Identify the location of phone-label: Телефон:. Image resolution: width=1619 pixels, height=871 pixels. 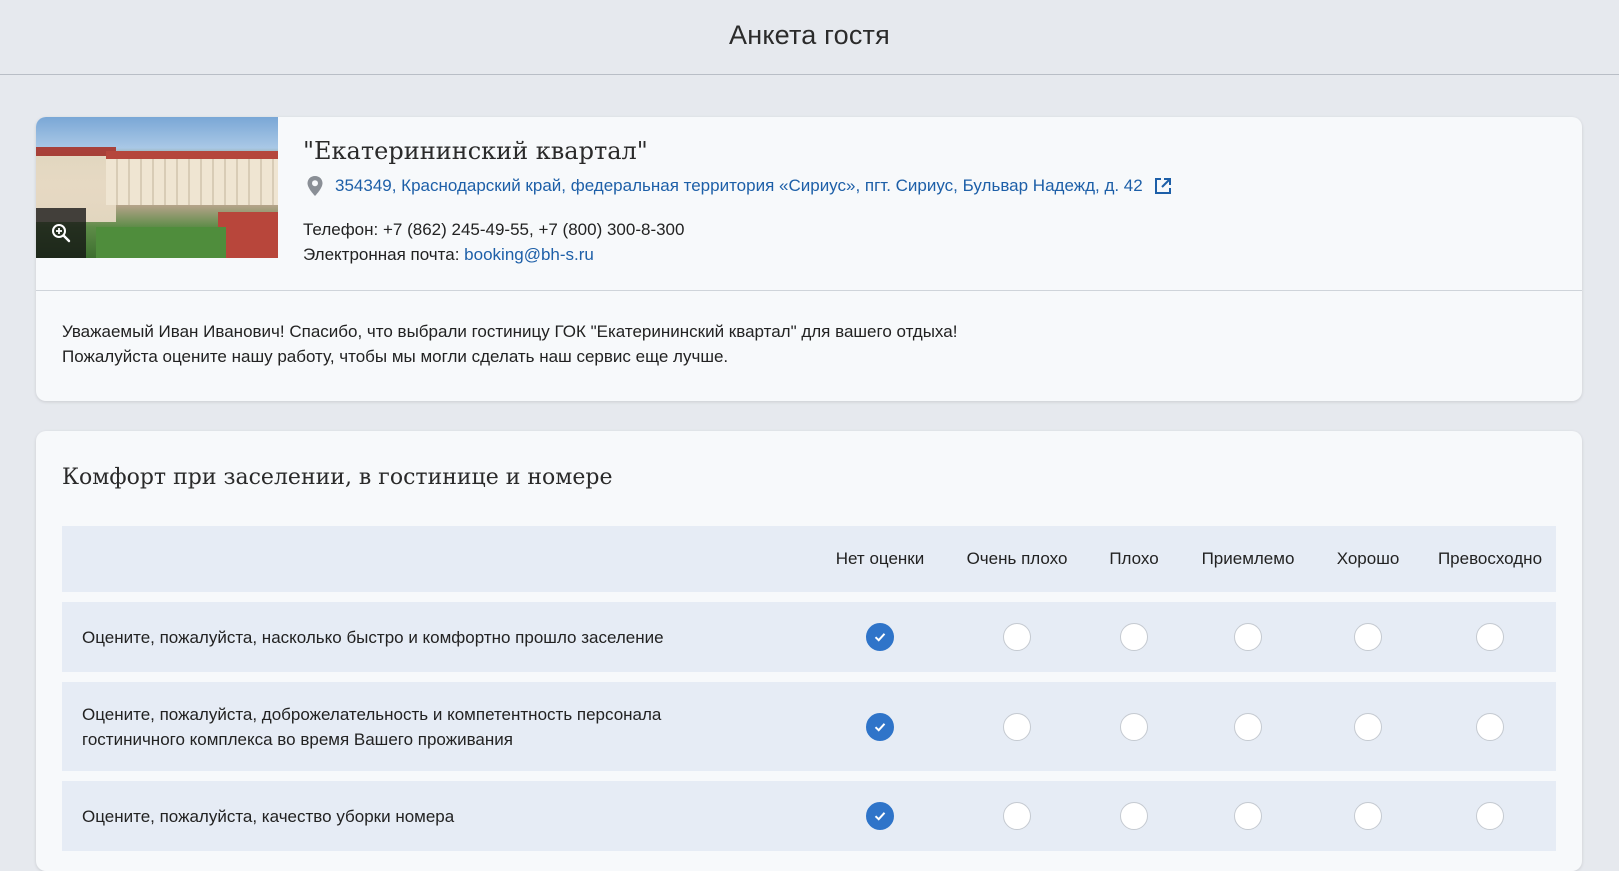
(341, 229).